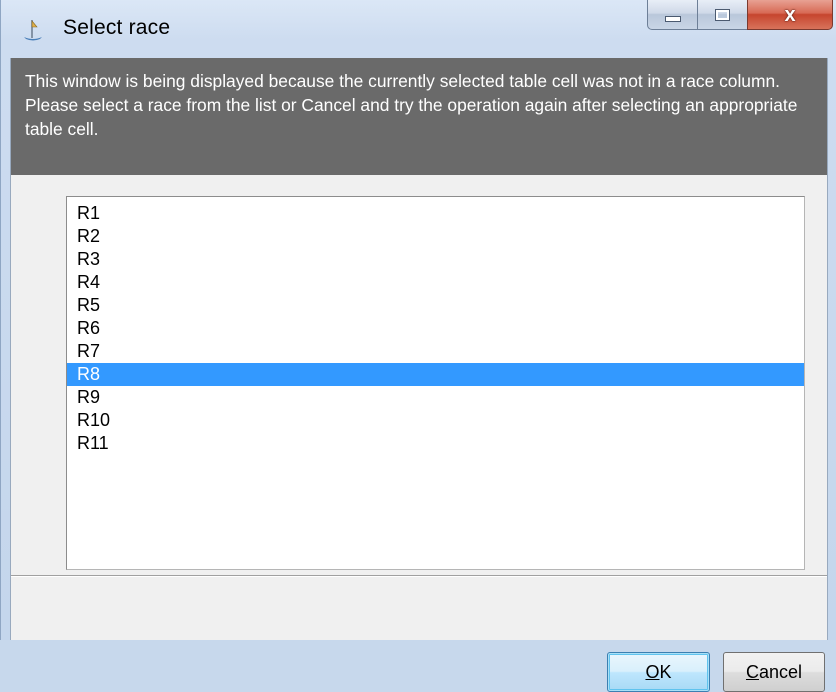 Image resolution: width=836 pixels, height=692 pixels. What do you see at coordinates (752, 671) in the screenshot?
I see `cancel-mnemonic: C` at bounding box center [752, 671].